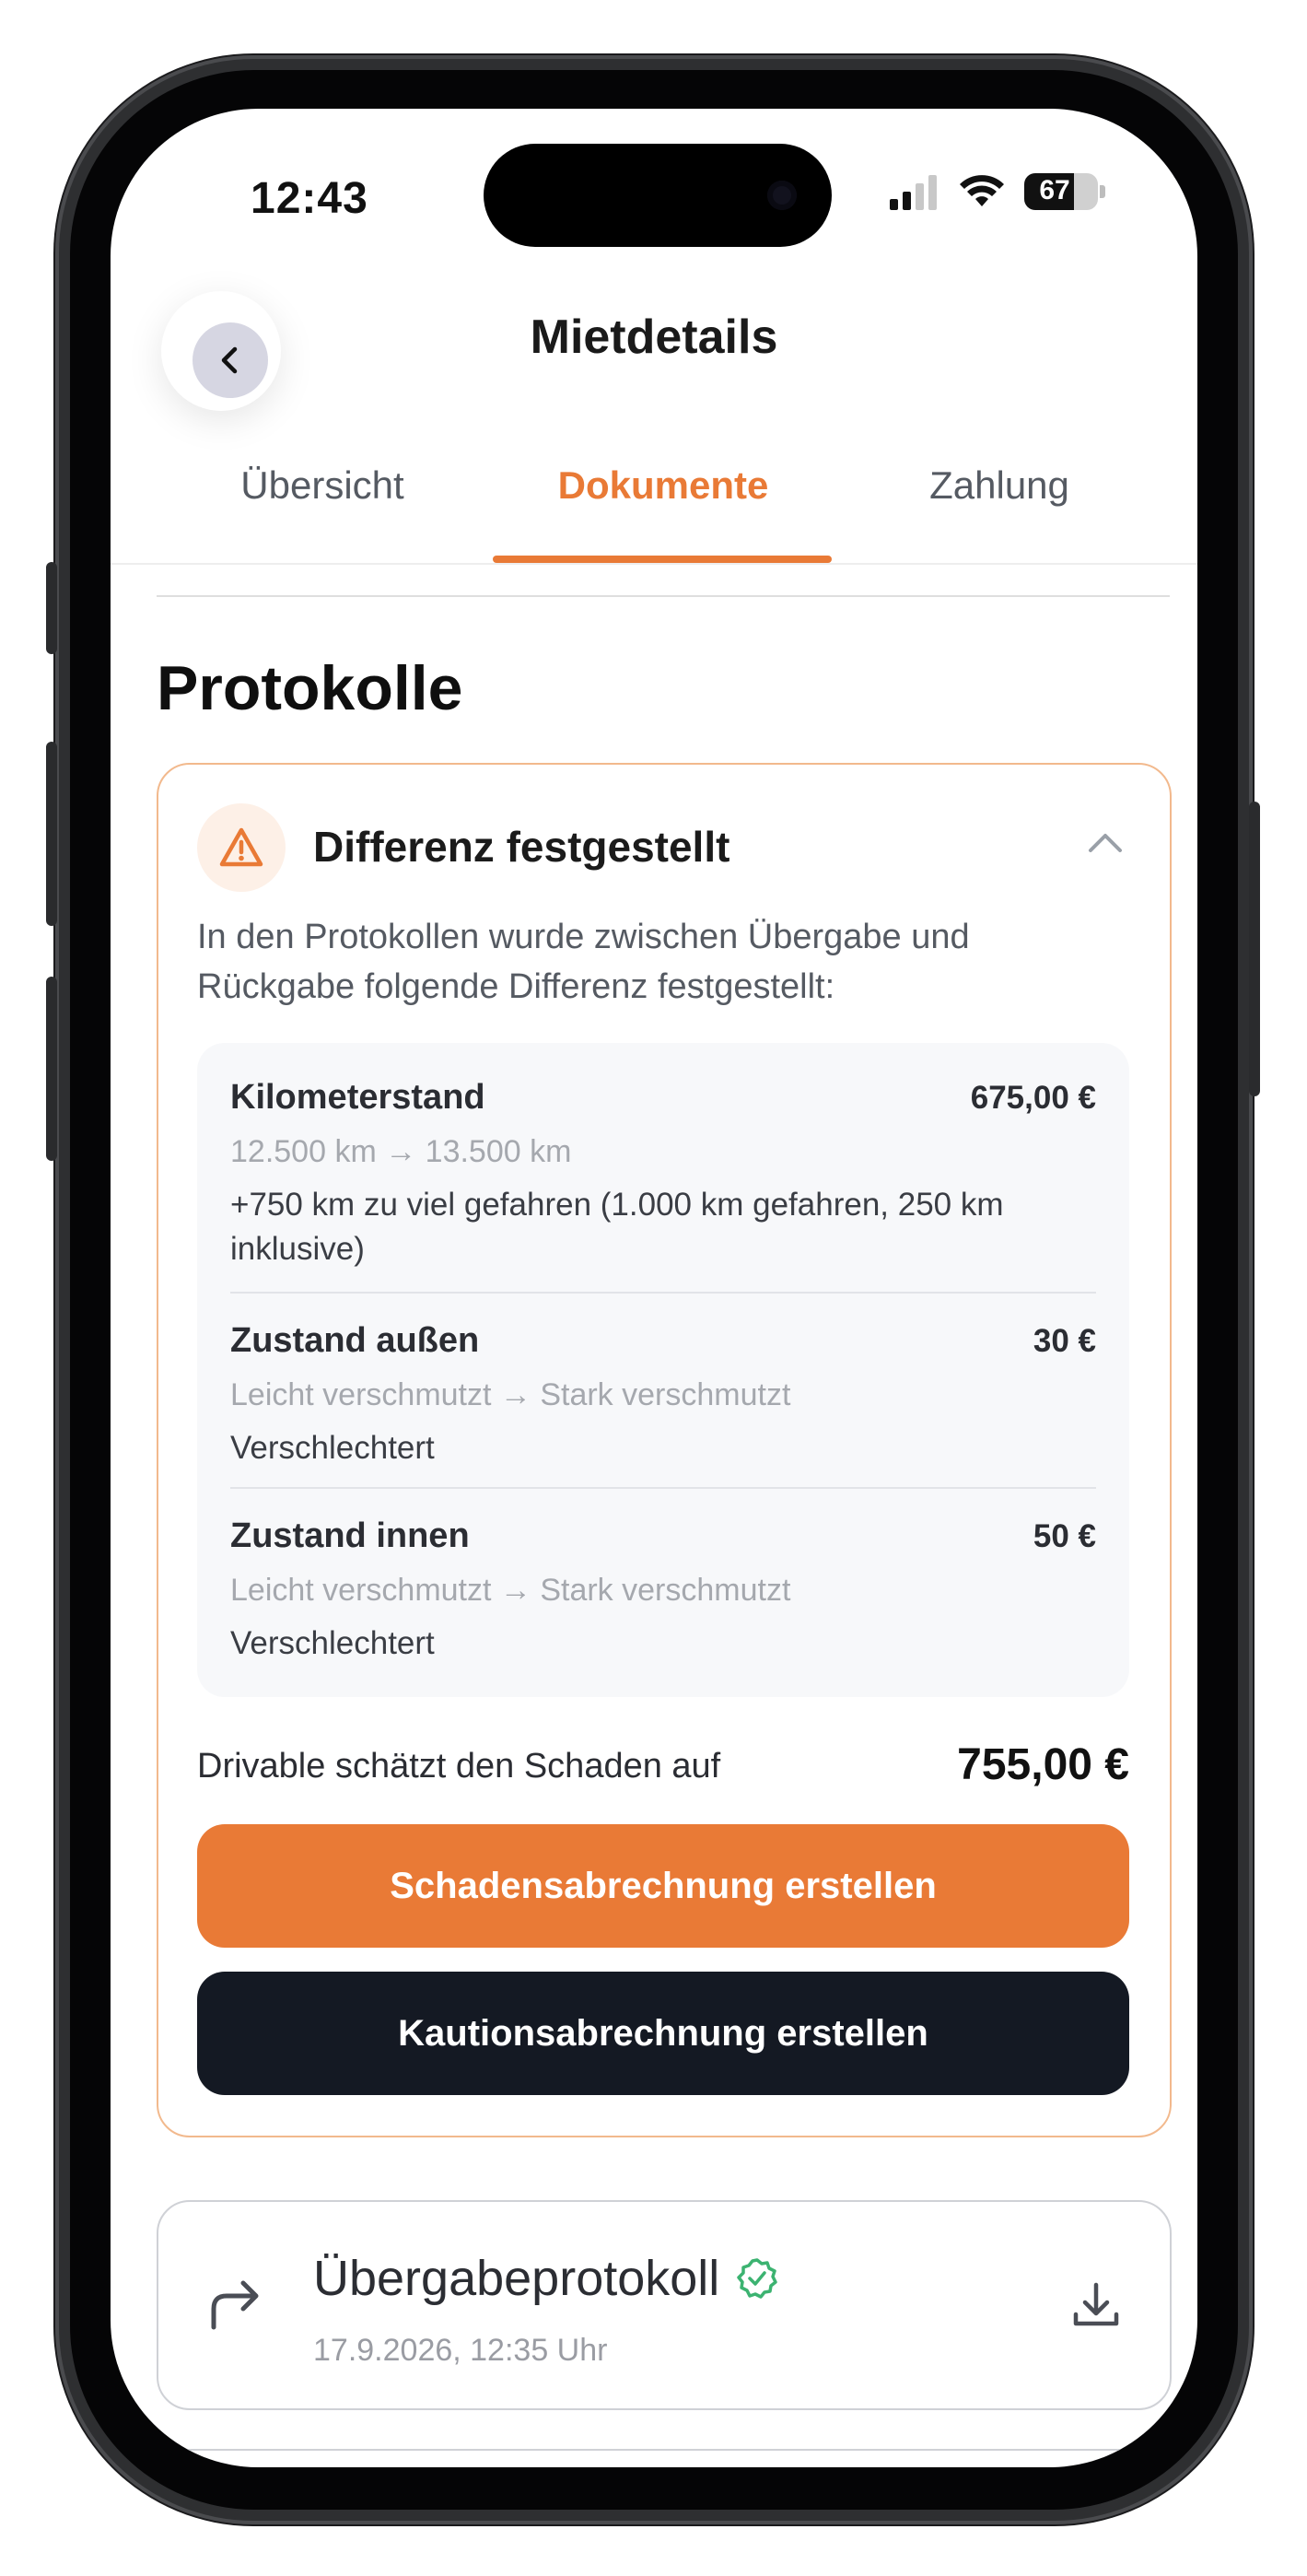 Image resolution: width=1307 pixels, height=2576 pixels. I want to click on battery-icon: 67, so click(1061, 191).